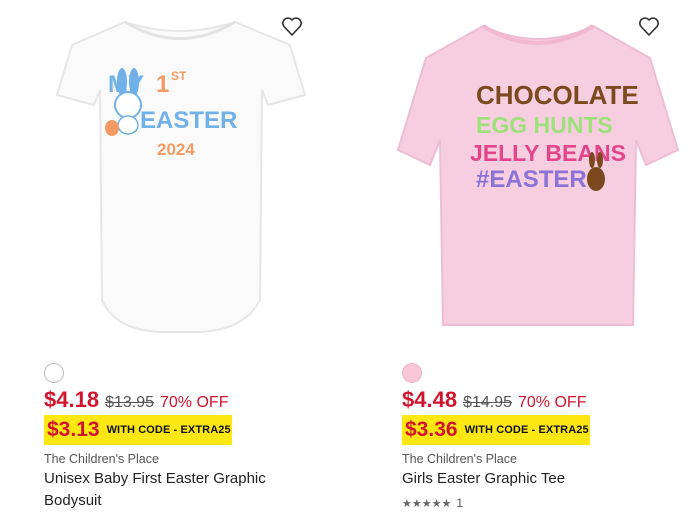  I want to click on rating-stars: ★★★★★, so click(426, 503).